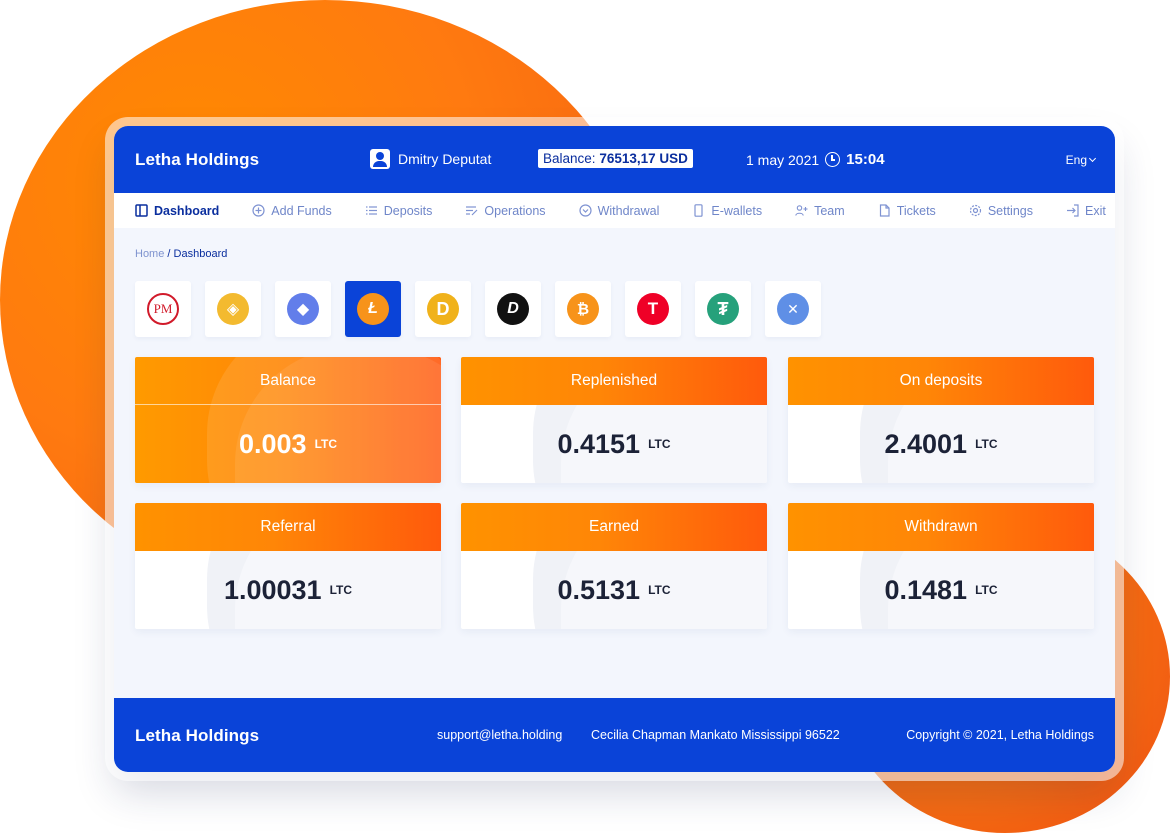 This screenshot has width=1170, height=833. I want to click on nav-label: Deposits, so click(408, 210).